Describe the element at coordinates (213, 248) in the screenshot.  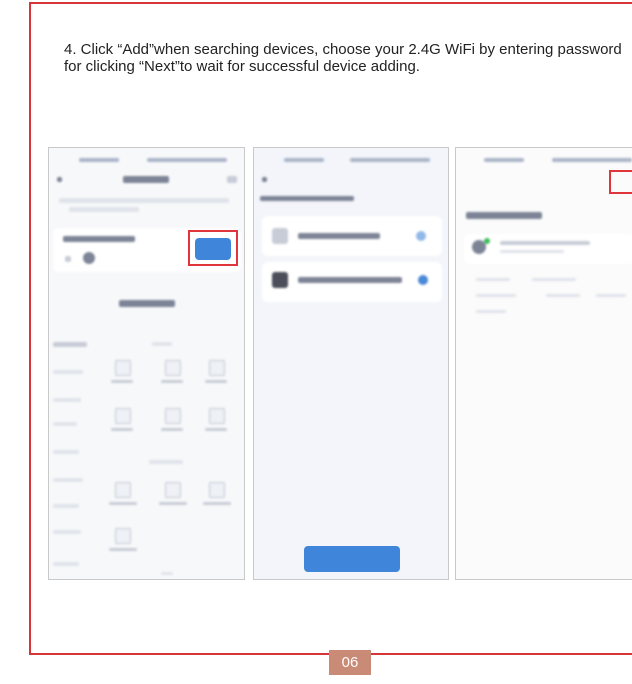
I see `add-button-highlight` at that location.